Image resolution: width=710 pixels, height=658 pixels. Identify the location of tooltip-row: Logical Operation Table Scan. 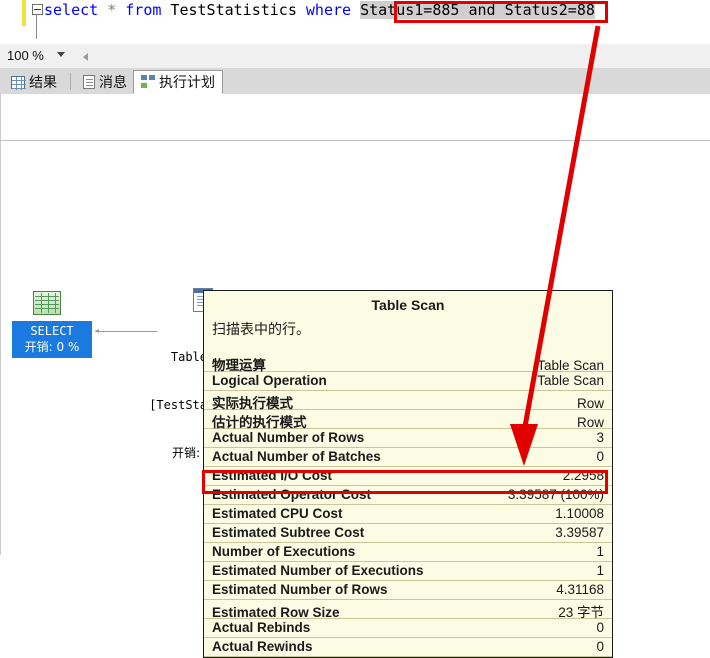
(408, 381).